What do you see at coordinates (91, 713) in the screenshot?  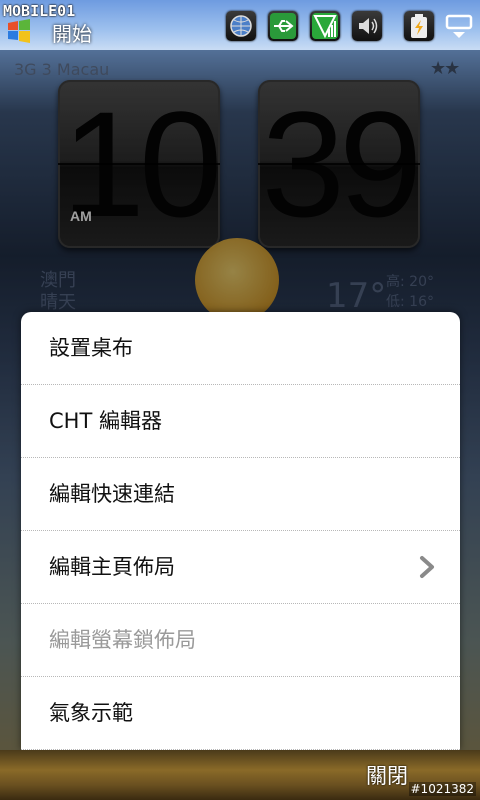 I see `menu-item-label: 氣象示範` at bounding box center [91, 713].